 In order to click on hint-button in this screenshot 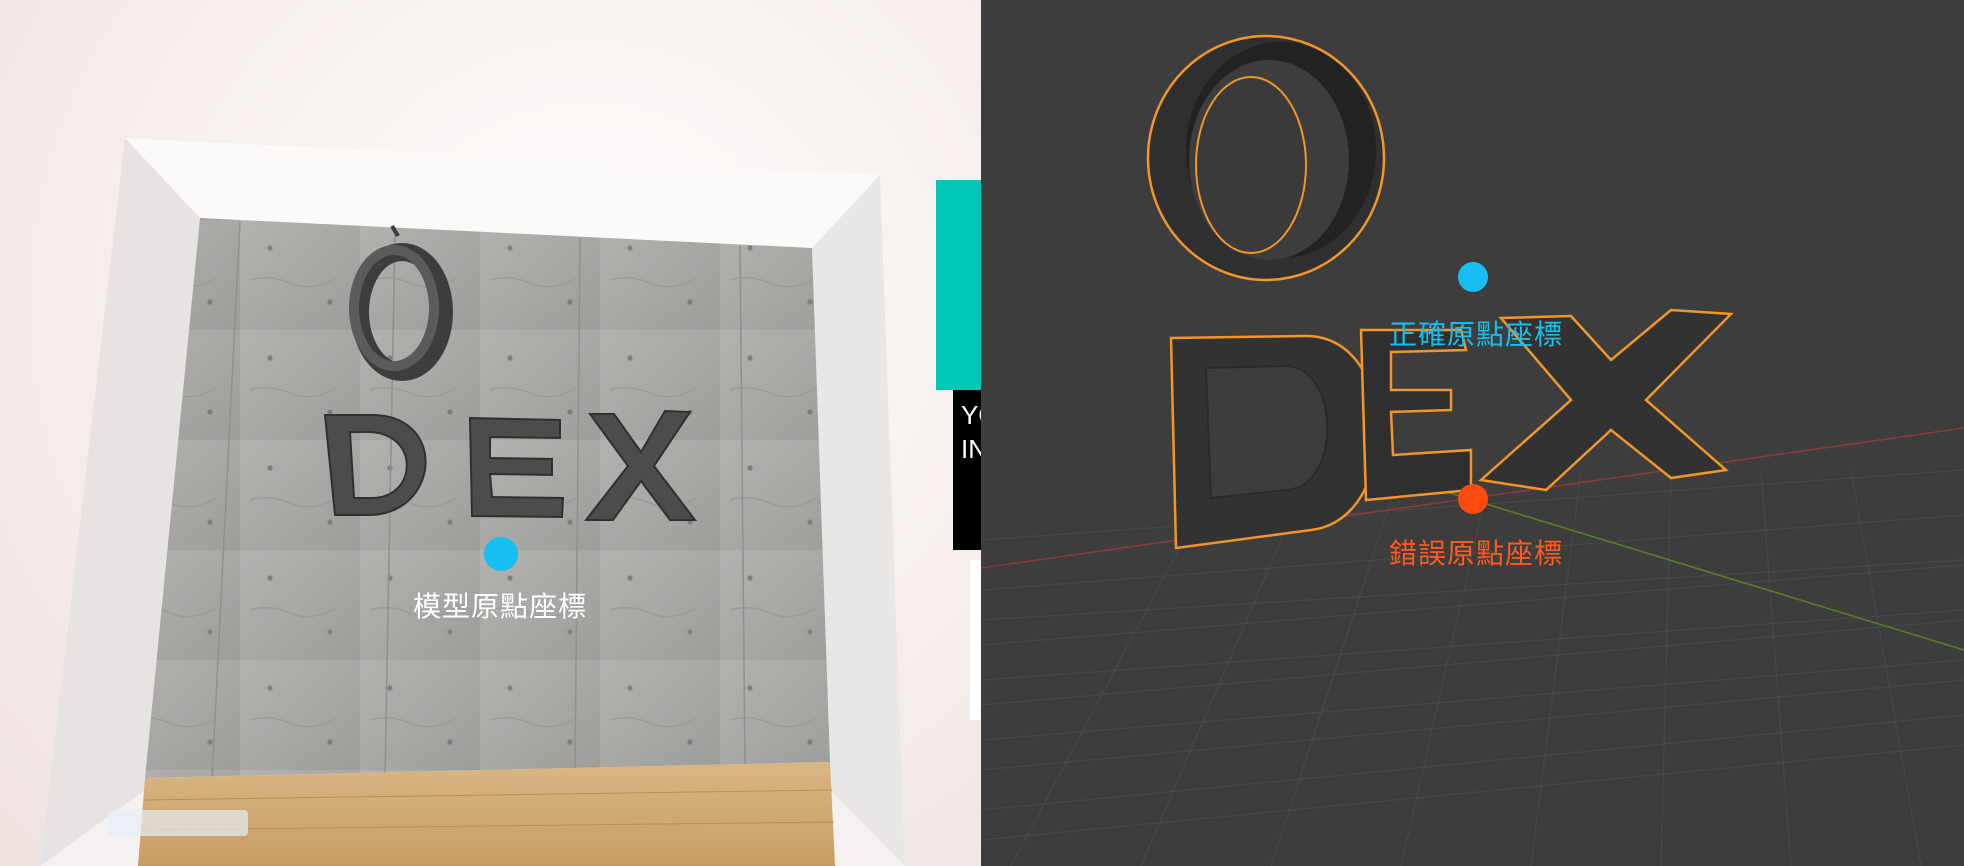, I will do `click(178, 823)`.